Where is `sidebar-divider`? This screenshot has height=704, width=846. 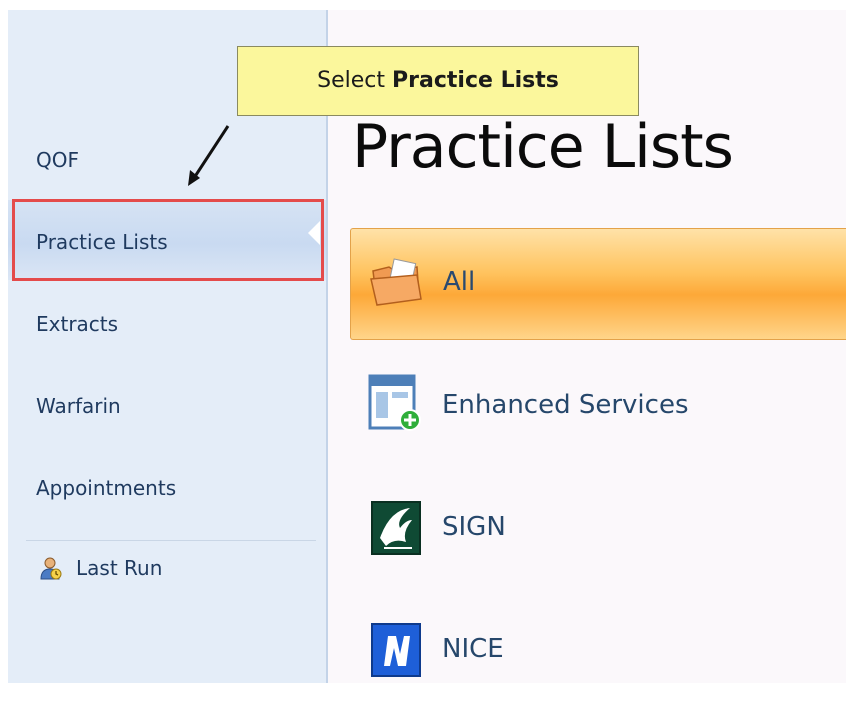 sidebar-divider is located at coordinates (171, 540).